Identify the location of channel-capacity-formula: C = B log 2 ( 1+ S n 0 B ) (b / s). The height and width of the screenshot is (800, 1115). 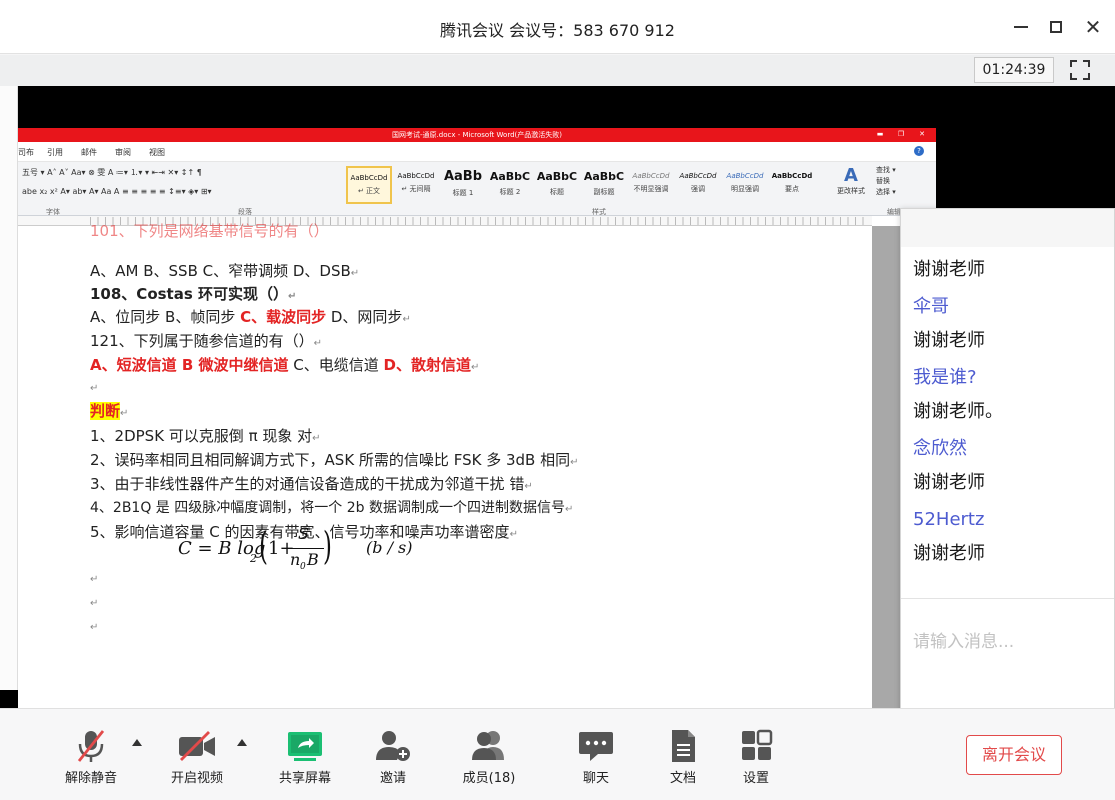
(290, 550).